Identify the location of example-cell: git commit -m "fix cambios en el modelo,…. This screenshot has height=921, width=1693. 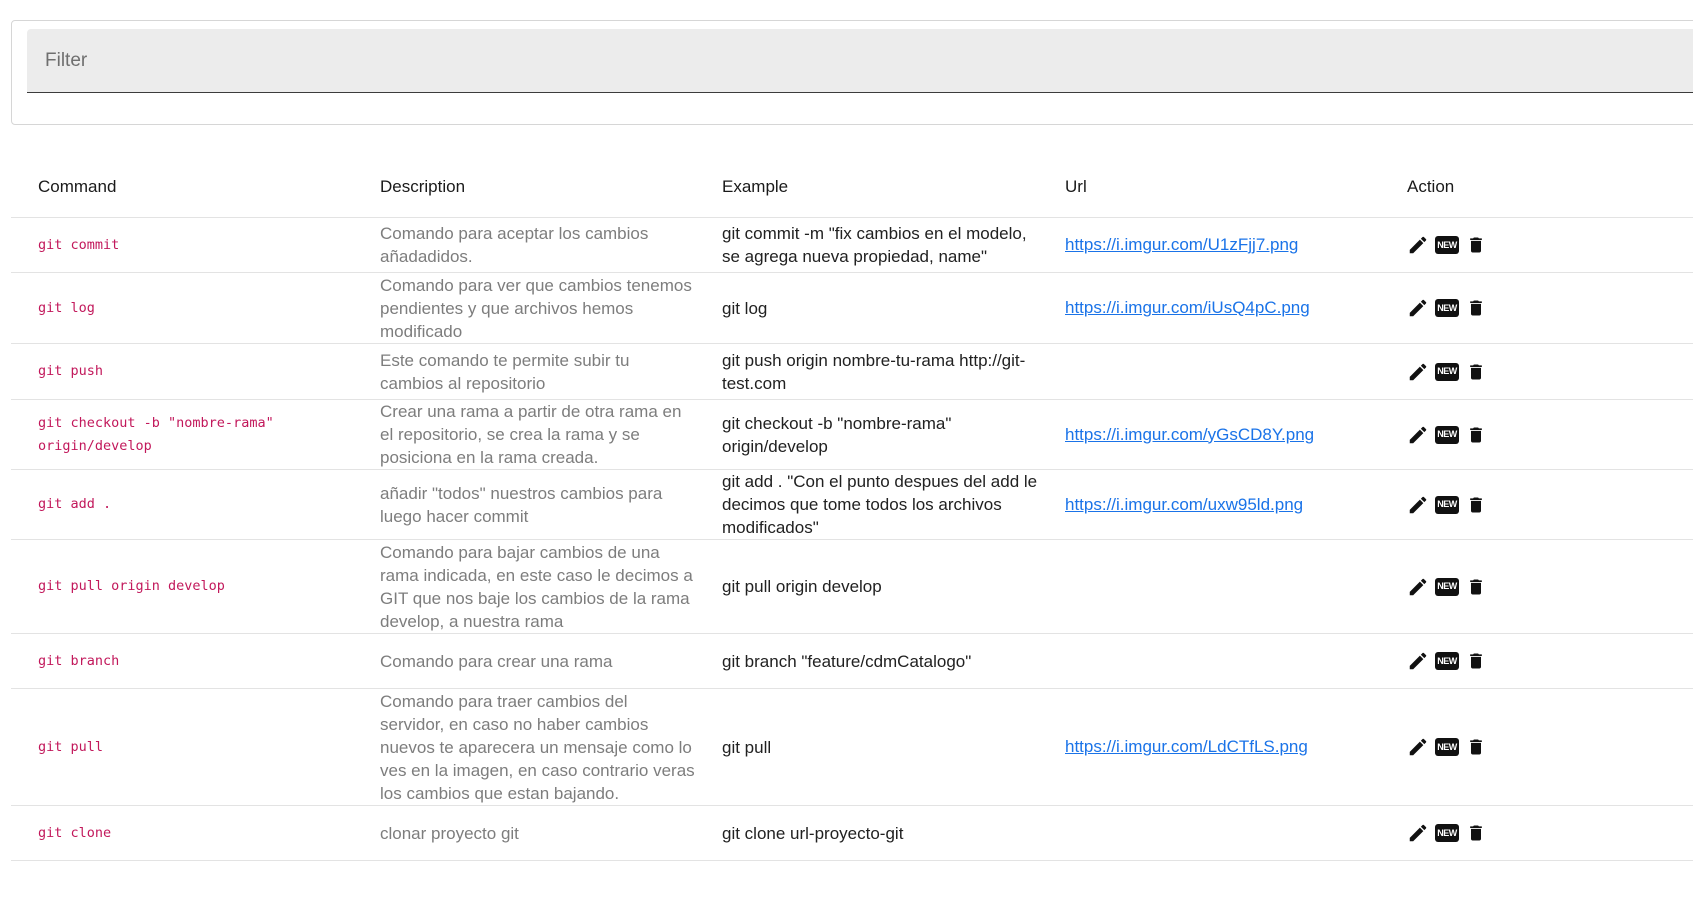
(866, 245).